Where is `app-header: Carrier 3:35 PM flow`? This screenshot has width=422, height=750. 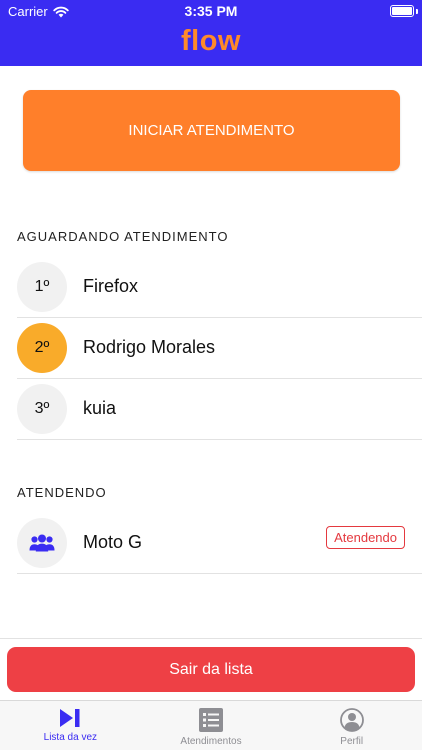 app-header: Carrier 3:35 PM flow is located at coordinates (211, 33).